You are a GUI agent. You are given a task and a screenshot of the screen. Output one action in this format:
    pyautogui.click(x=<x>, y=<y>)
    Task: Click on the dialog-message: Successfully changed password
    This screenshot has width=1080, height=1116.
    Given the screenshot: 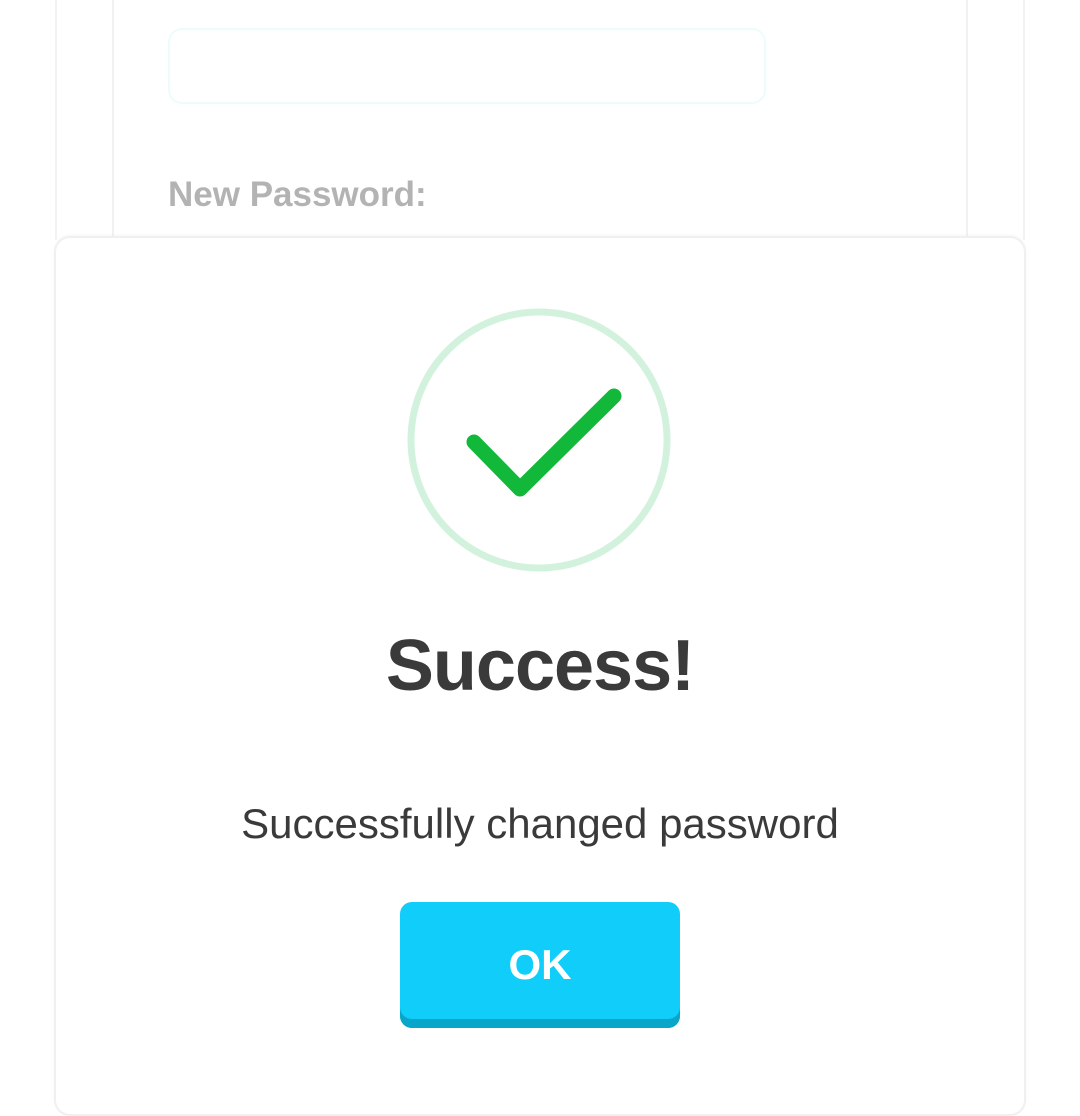 What is the action you would take?
    pyautogui.click(x=540, y=823)
    